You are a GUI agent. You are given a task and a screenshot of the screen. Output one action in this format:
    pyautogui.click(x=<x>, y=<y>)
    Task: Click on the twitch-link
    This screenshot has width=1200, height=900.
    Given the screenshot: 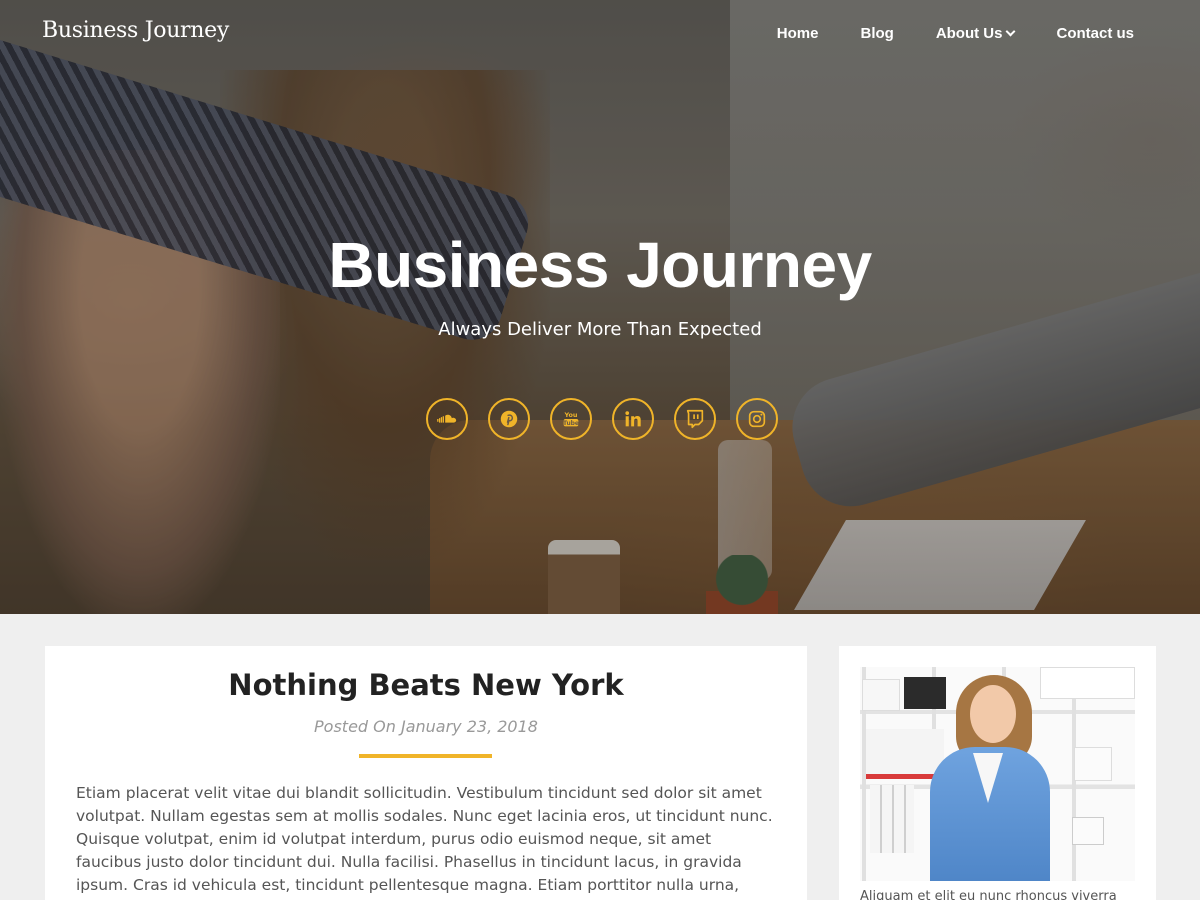 What is the action you would take?
    pyautogui.click(x=695, y=419)
    